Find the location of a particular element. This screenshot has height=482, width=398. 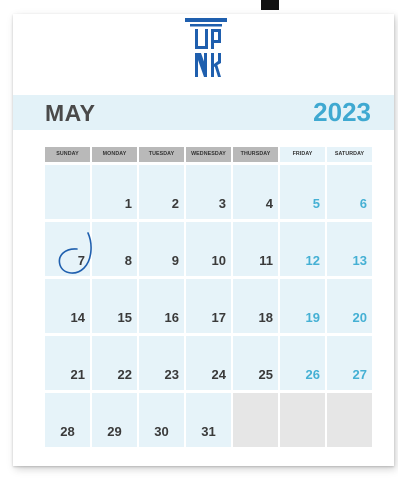

day-cell: 25 is located at coordinates (255, 363).